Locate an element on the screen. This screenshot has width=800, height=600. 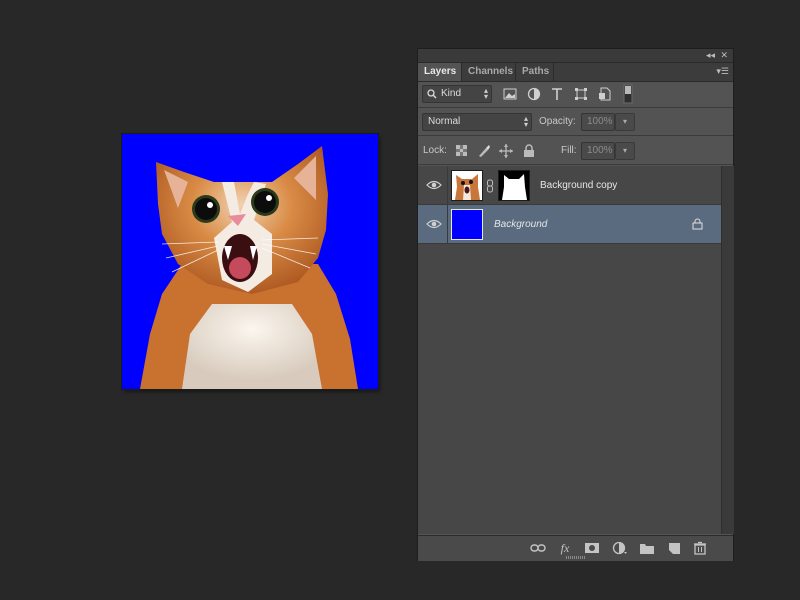
collapse-panel-icon: ◂◂ is located at coordinates (710, 55).